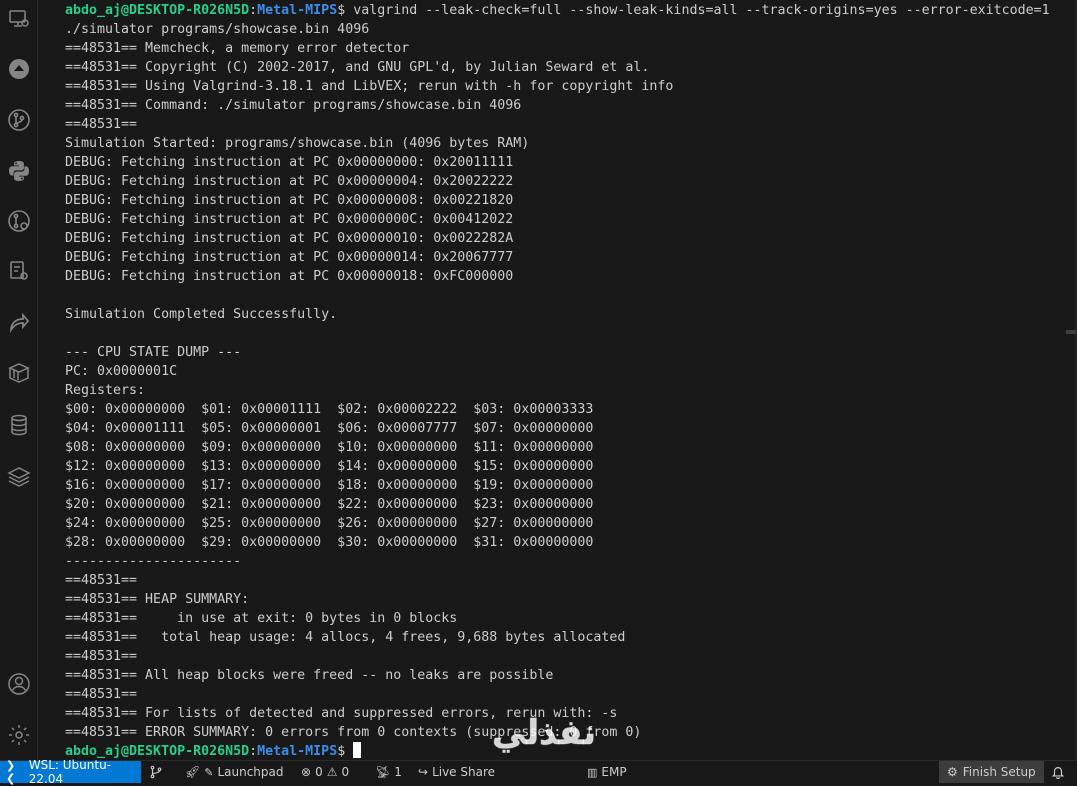  I want to click on rocket-icon: 🚀︎, so click(193, 772).